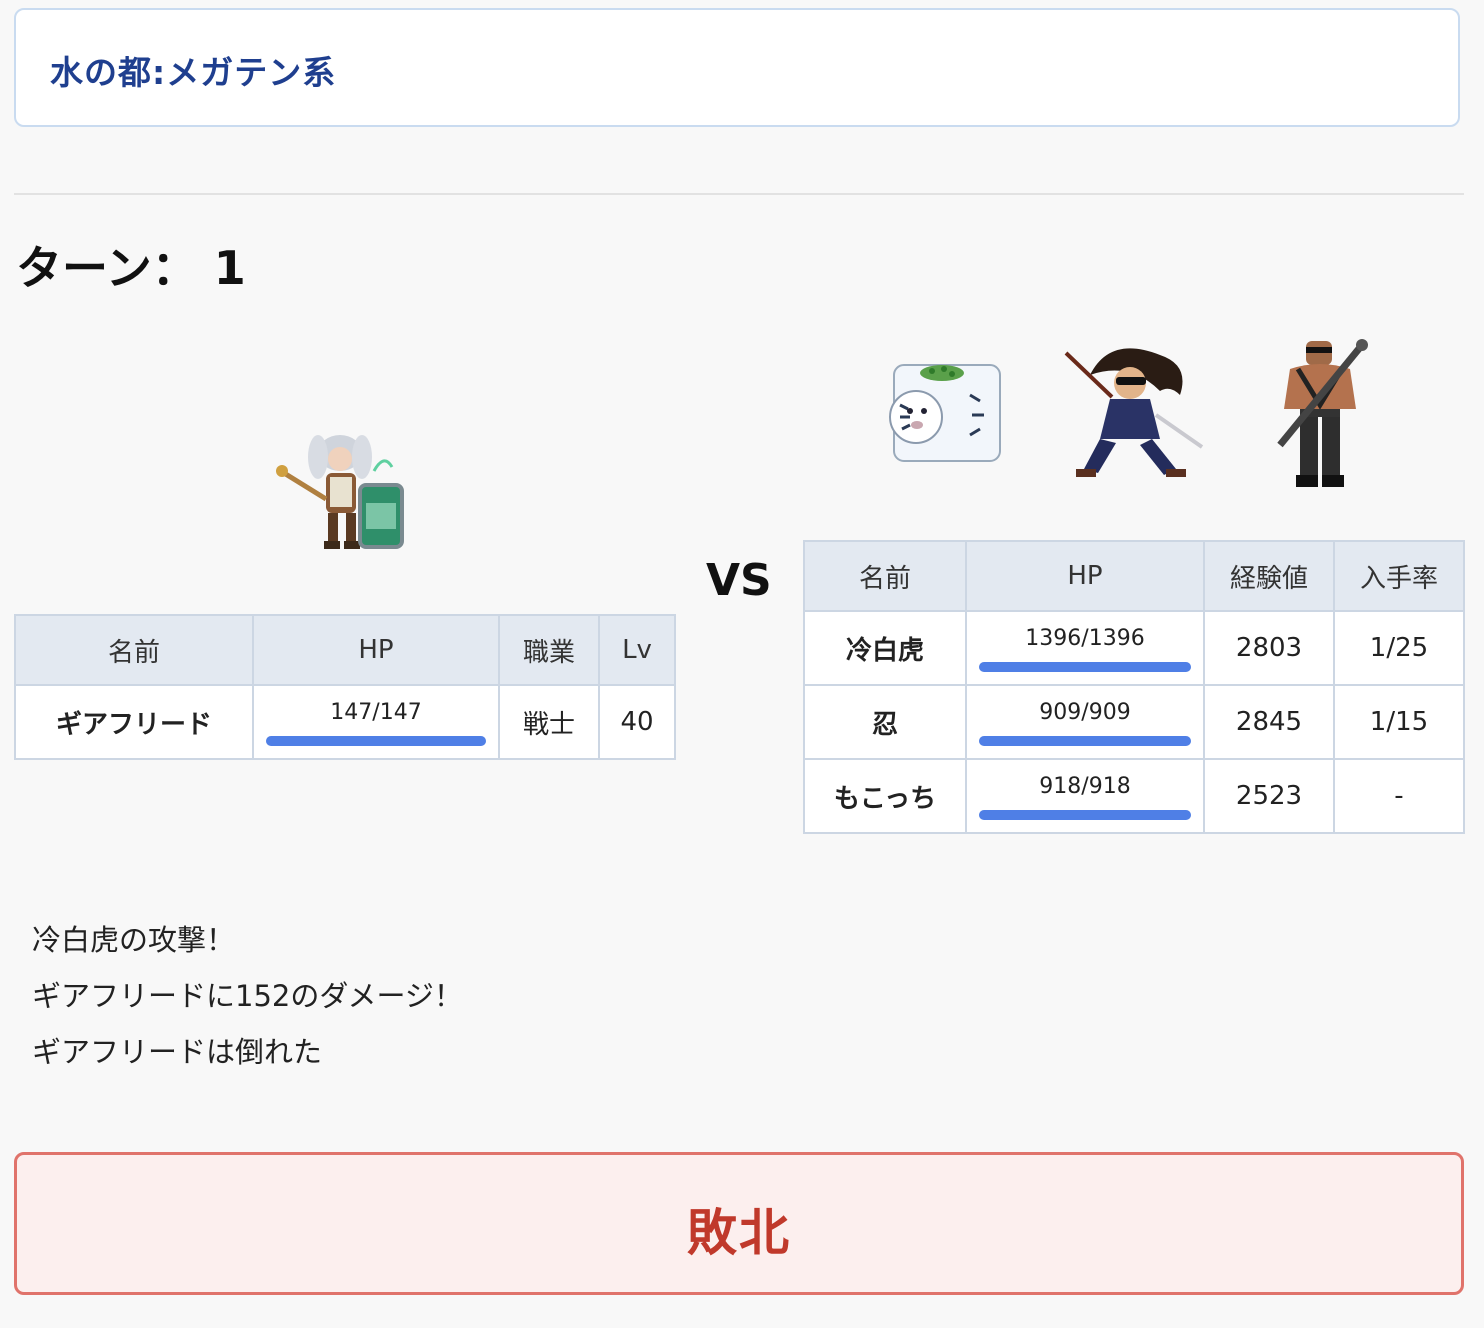 The width and height of the screenshot is (1484, 1328). I want to click on player-header-name: 名前, so click(134, 650).